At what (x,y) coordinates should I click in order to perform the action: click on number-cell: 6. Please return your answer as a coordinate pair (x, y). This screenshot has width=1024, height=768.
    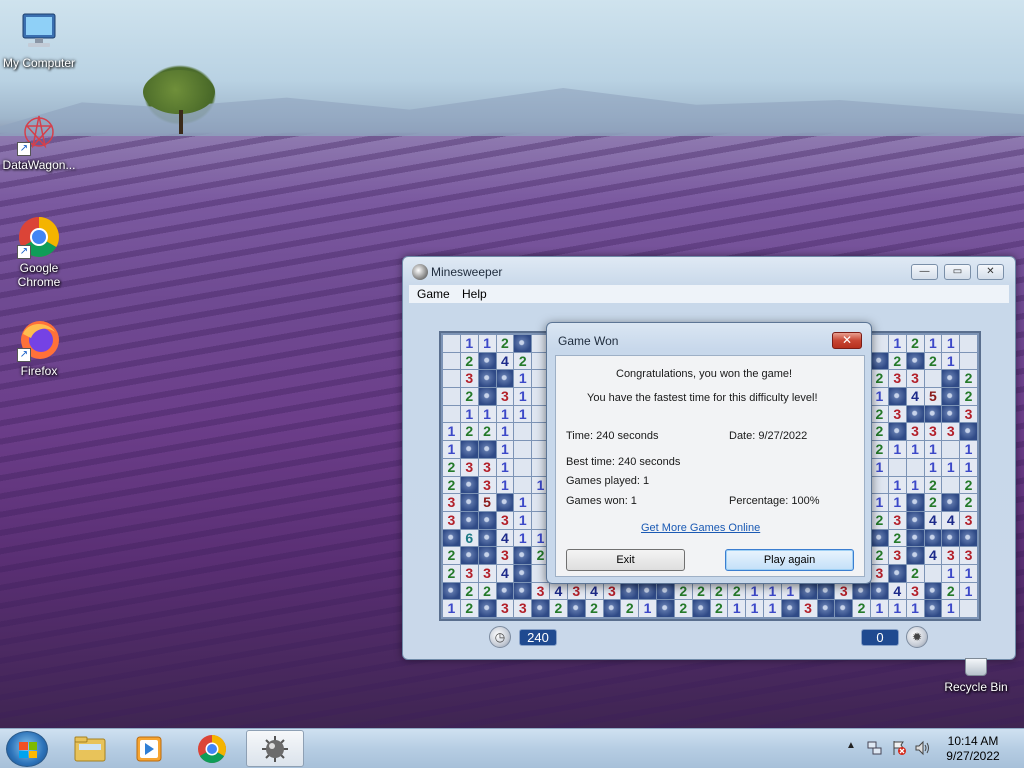
    Looking at the image, I should click on (469, 538).